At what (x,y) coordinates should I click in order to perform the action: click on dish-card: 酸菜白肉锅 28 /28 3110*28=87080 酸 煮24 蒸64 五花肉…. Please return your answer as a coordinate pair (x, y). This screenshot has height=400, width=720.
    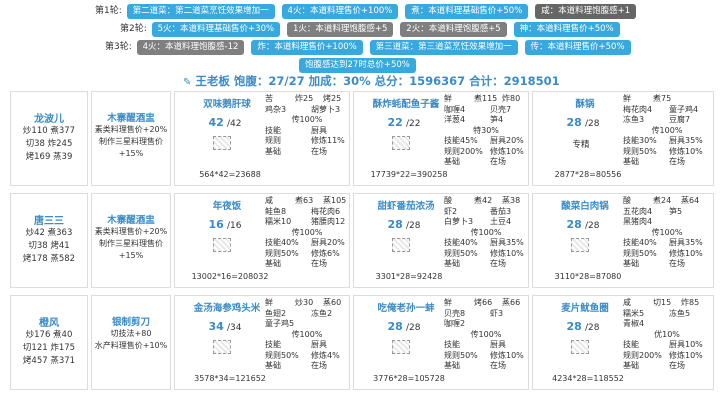
    Looking at the image, I should click on (623, 240).